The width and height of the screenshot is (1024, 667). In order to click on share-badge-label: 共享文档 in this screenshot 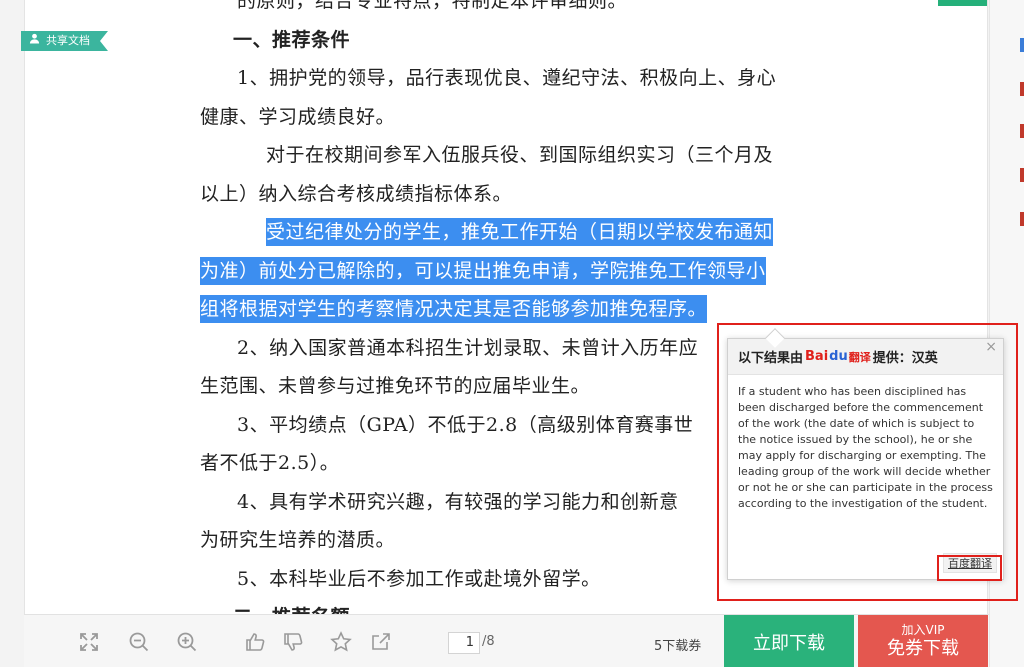, I will do `click(68, 40)`.